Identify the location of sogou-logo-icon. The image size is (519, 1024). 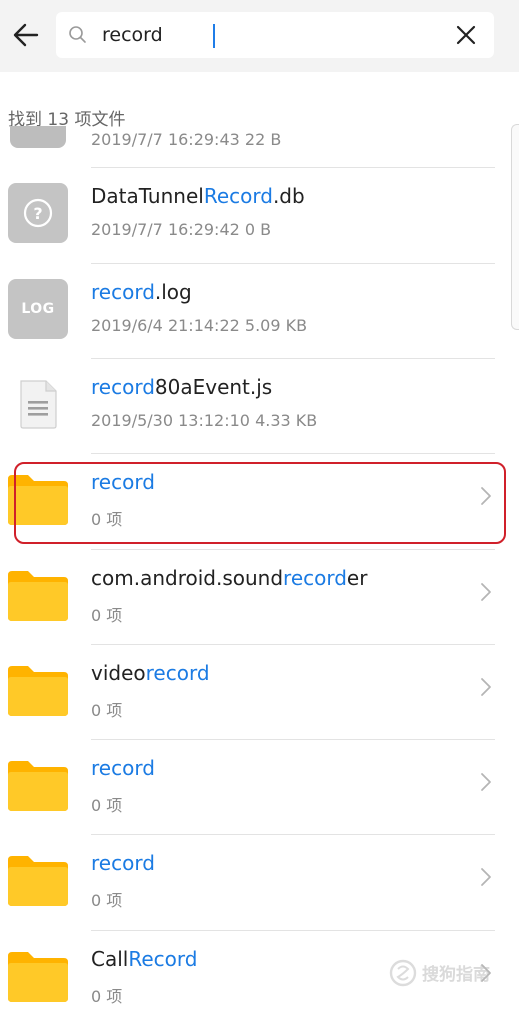
(403, 973).